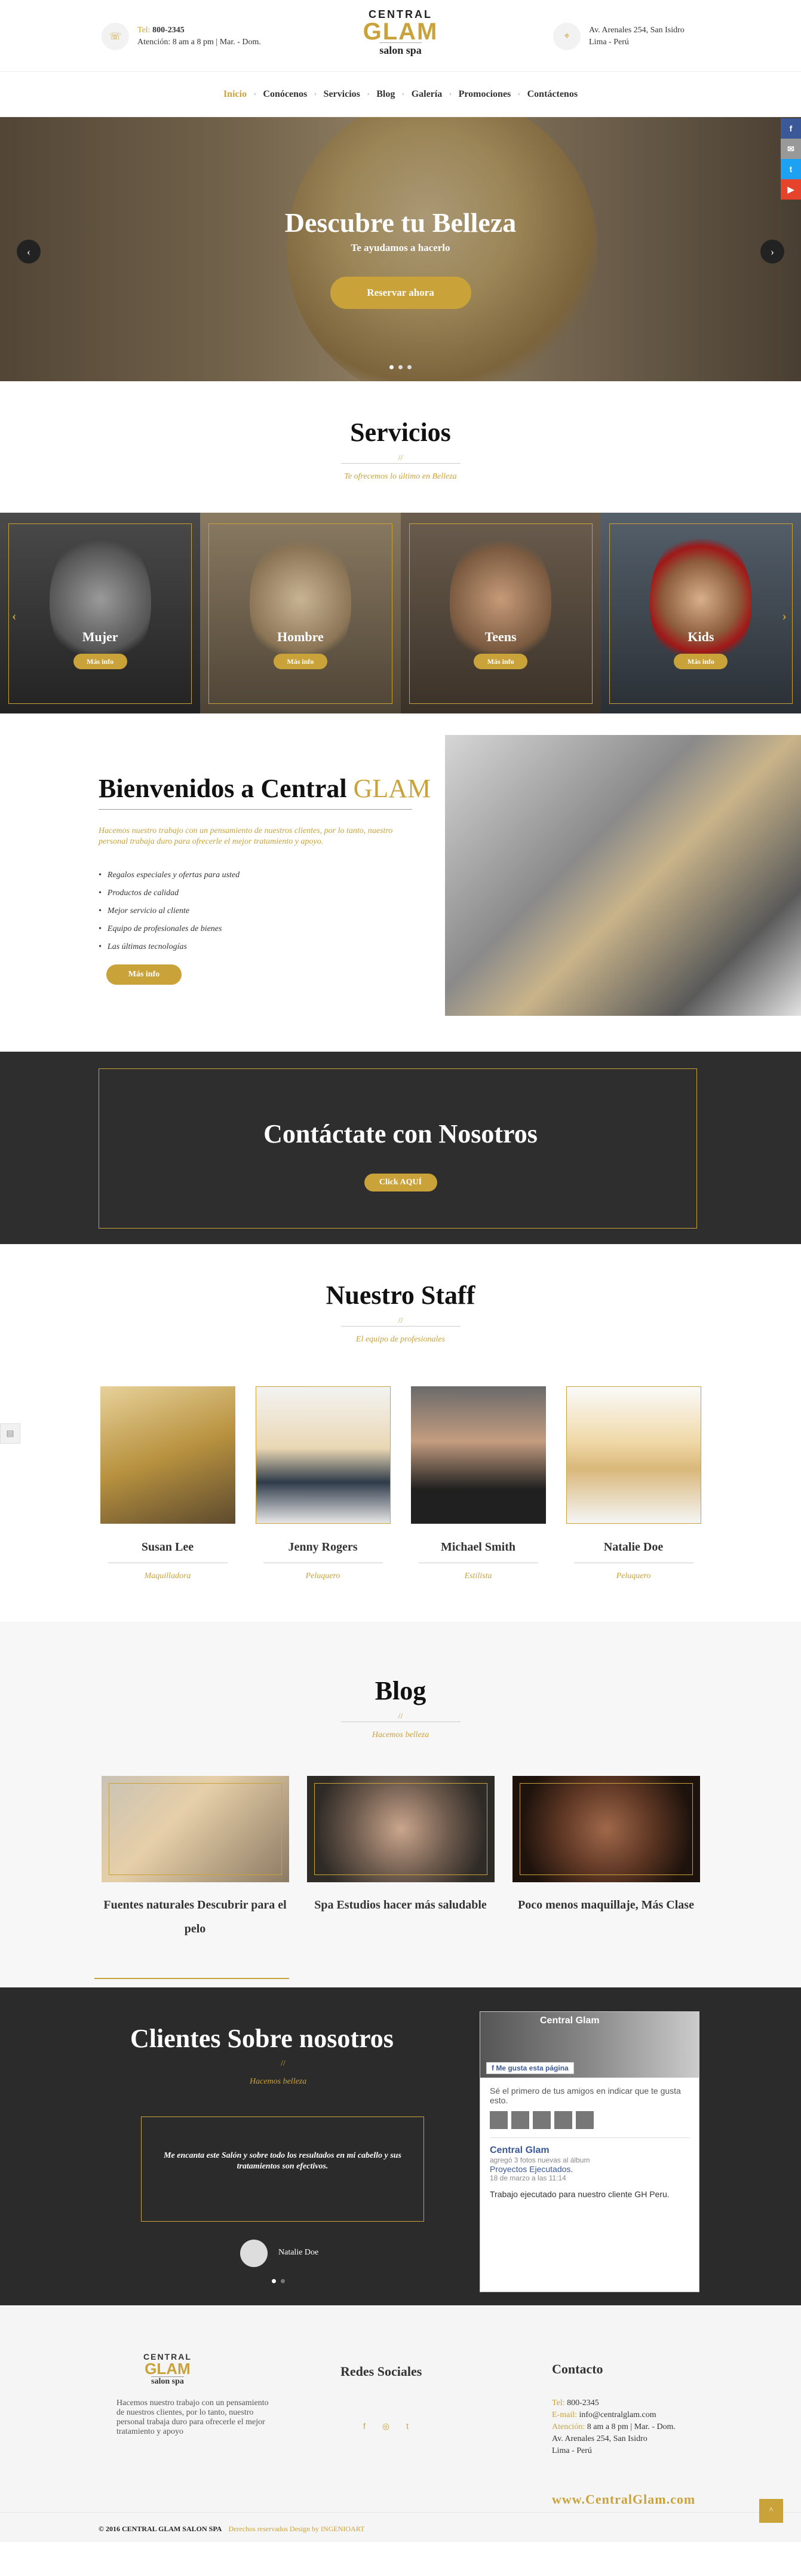 This screenshot has height=2576, width=801. I want to click on phone-number: 800-2345, so click(169, 30).